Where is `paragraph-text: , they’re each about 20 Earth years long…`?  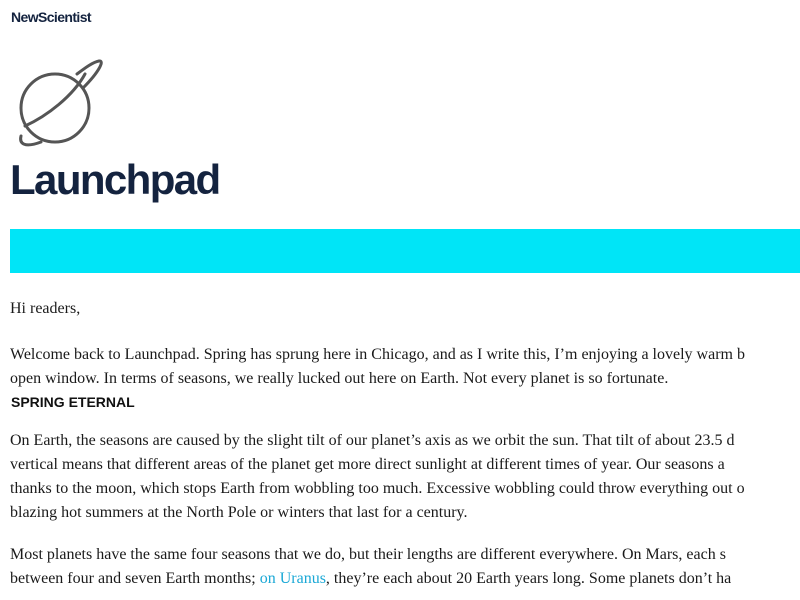
paragraph-text: , they’re each about 20 Earth years long… is located at coordinates (528, 578).